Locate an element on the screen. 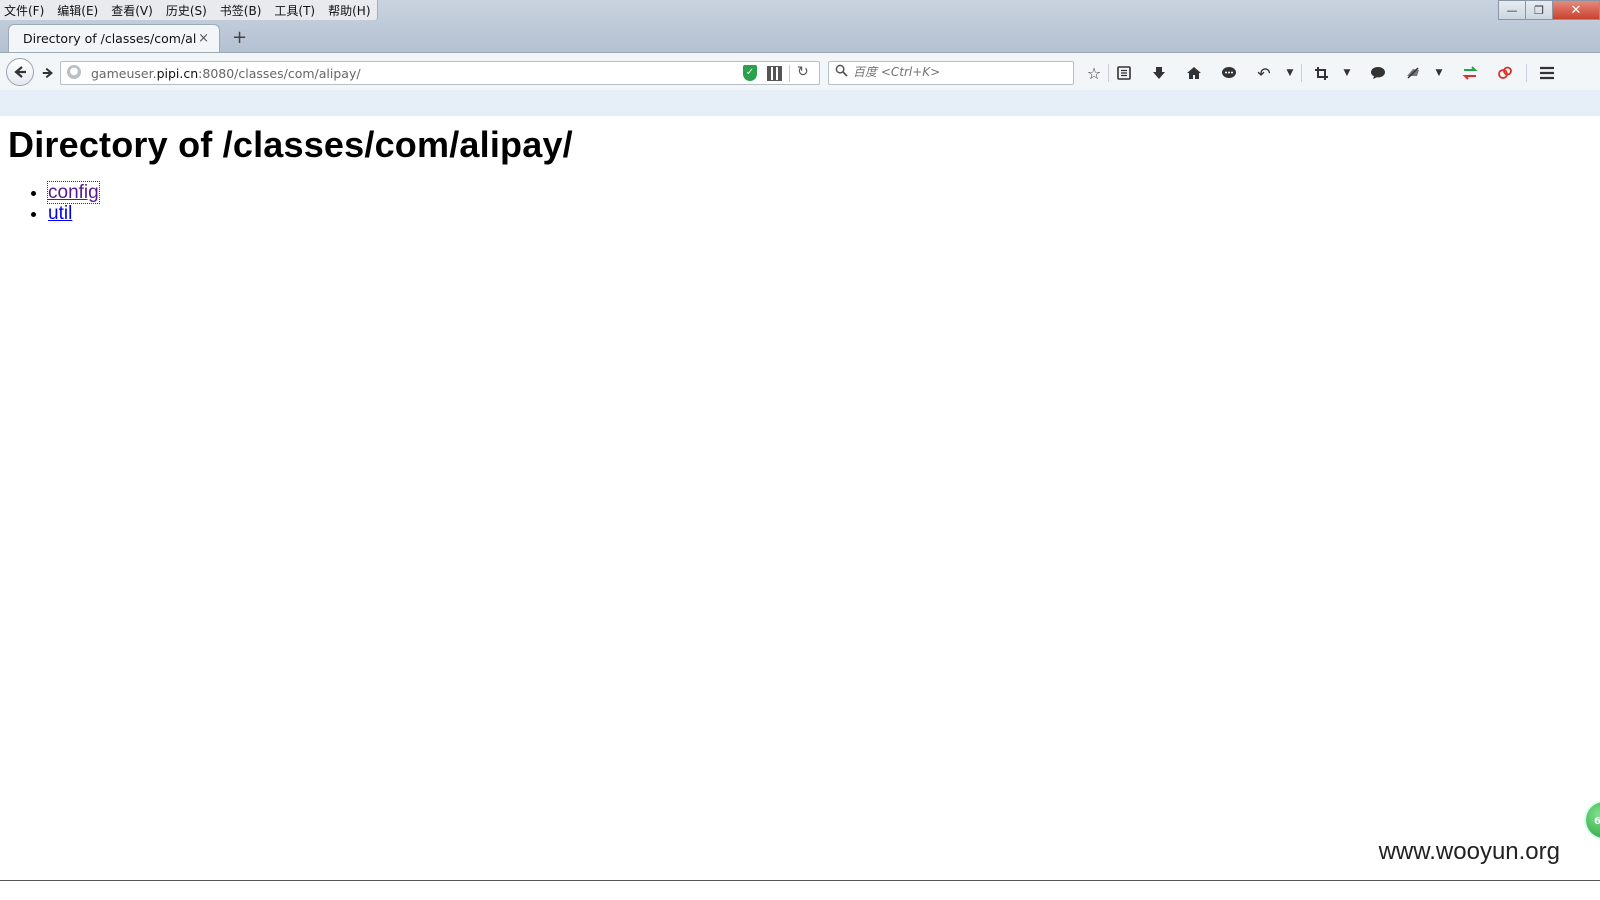 The image size is (1600, 900). menu-tools: 工具(T) is located at coordinates (294, 10).